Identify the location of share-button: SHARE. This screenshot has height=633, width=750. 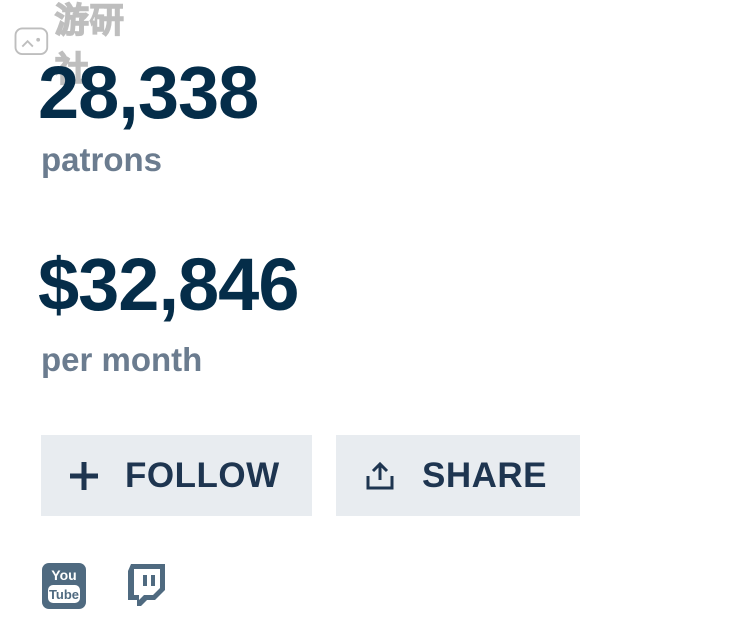
(458, 475).